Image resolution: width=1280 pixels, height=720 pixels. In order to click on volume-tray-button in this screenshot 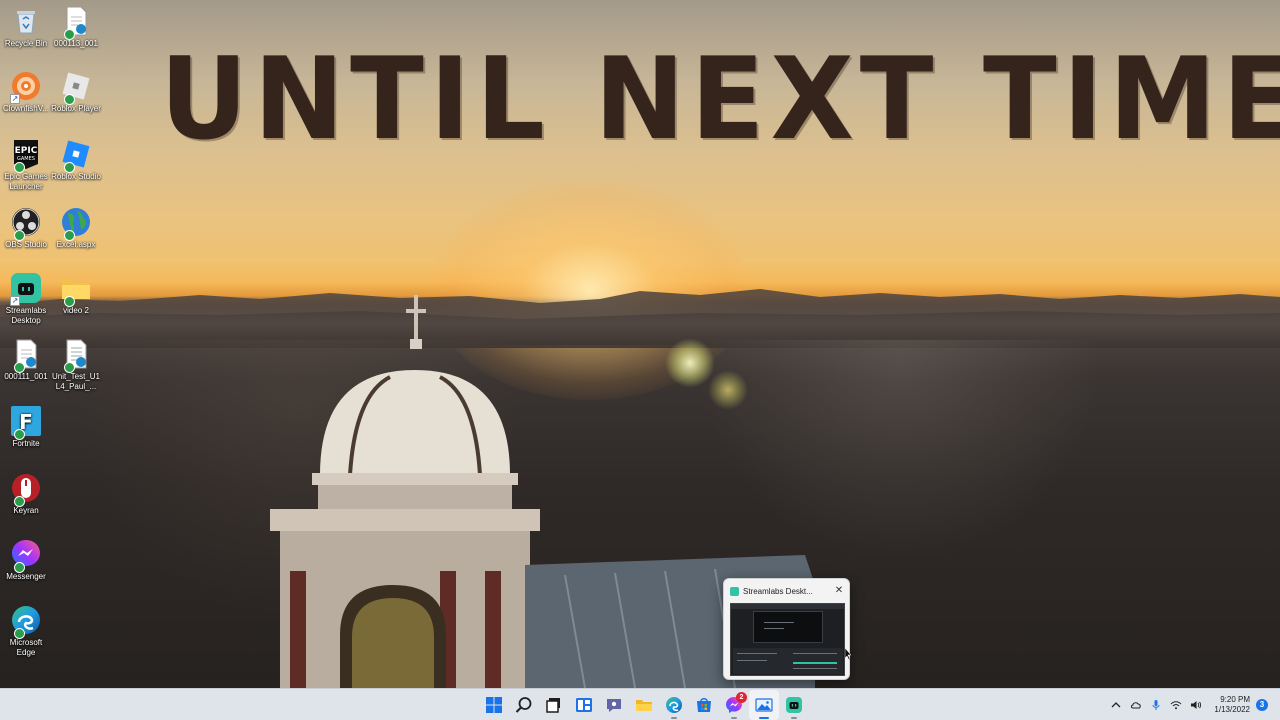, I will do `click(1196, 705)`.